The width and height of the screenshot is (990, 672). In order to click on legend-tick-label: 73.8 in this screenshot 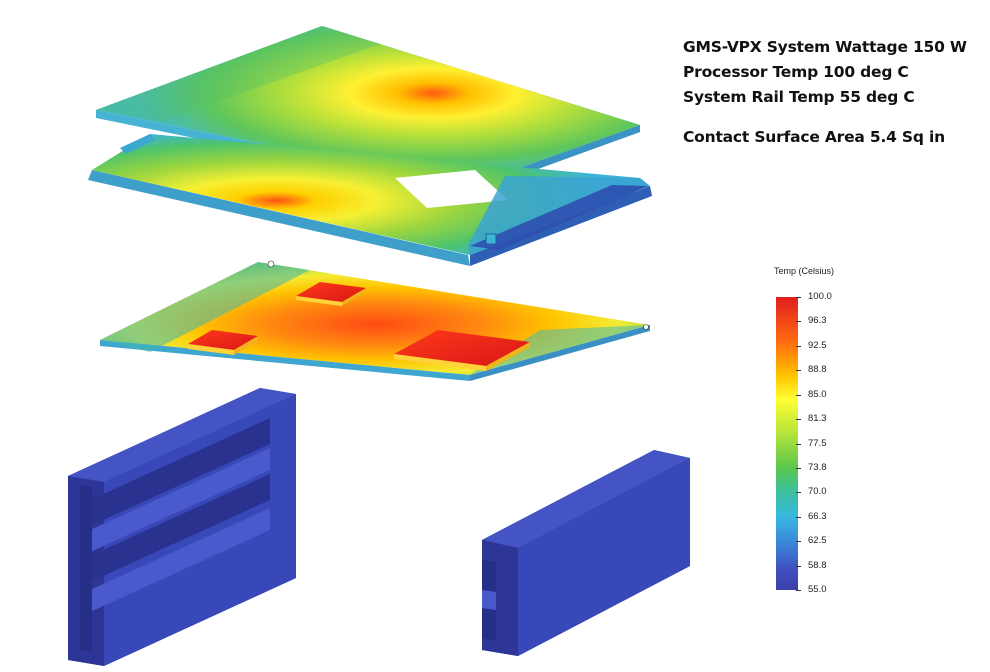, I will do `click(817, 467)`.